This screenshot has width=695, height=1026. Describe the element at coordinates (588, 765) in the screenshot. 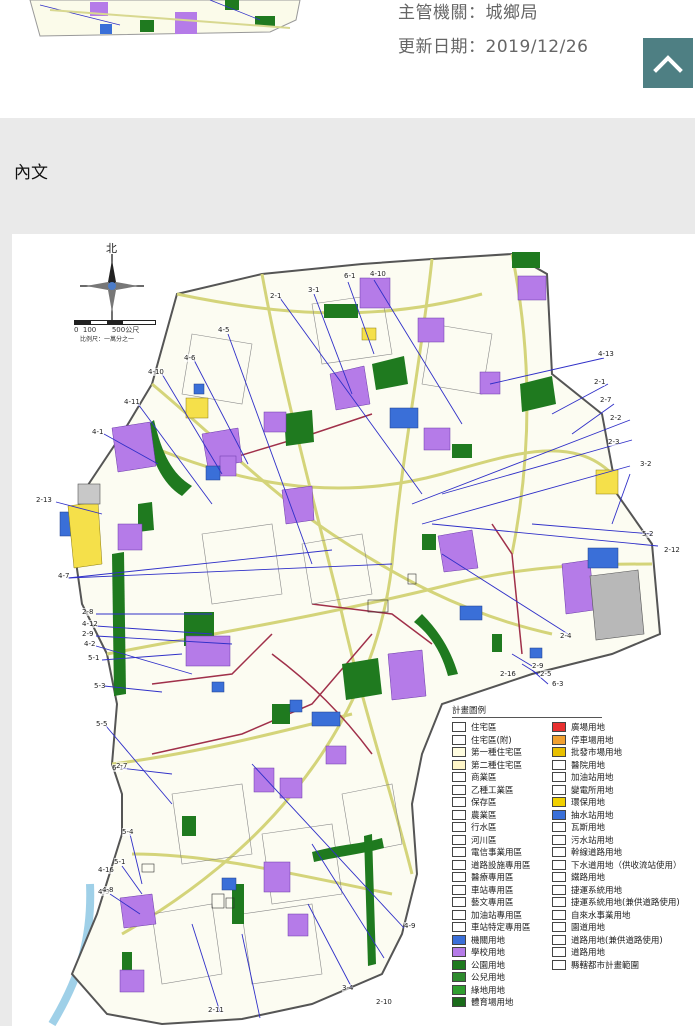

I see `legend-label: 醫院用地` at that location.